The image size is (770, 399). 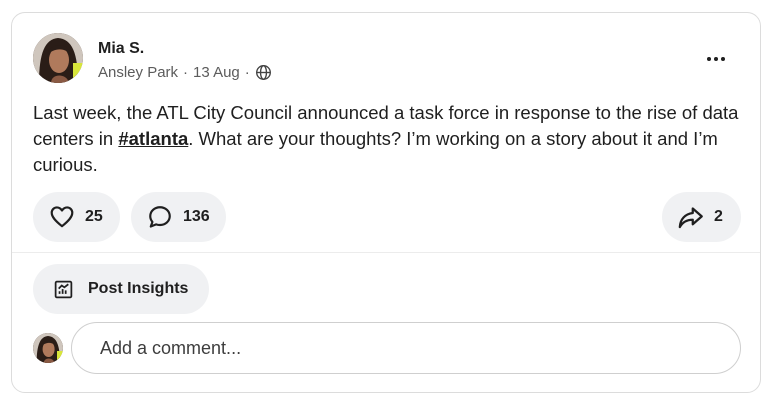 What do you see at coordinates (121, 49) in the screenshot?
I see `author-name: Mia S.` at bounding box center [121, 49].